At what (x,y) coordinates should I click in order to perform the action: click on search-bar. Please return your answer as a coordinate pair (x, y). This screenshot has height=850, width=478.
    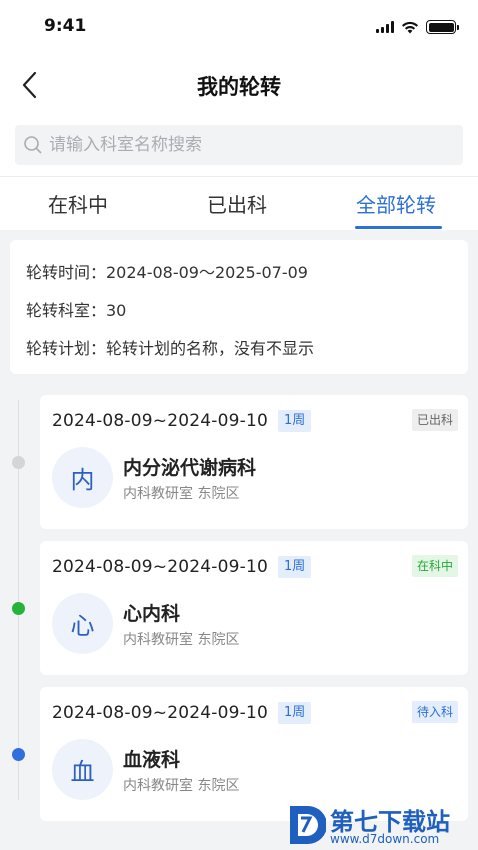
    Looking at the image, I should click on (239, 145).